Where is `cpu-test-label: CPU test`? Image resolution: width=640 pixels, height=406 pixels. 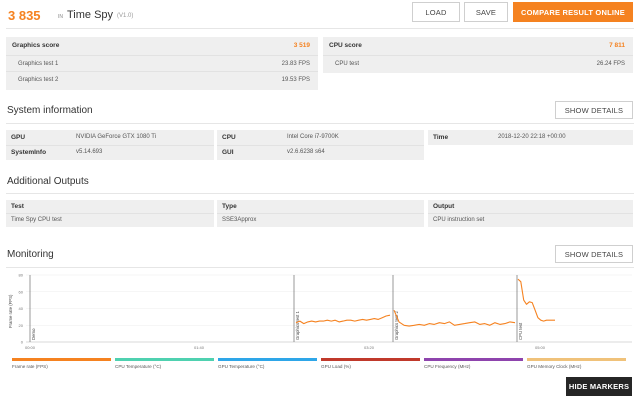
cpu-test-label: CPU test is located at coordinates (347, 64).